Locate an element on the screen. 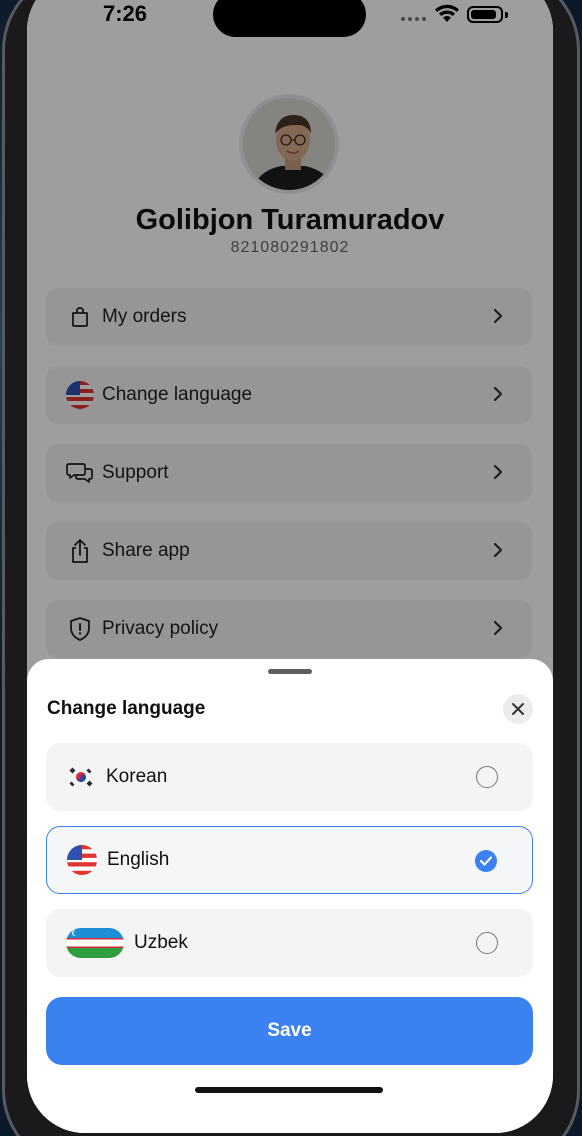 The width and height of the screenshot is (582, 1136). close-button is located at coordinates (518, 709).